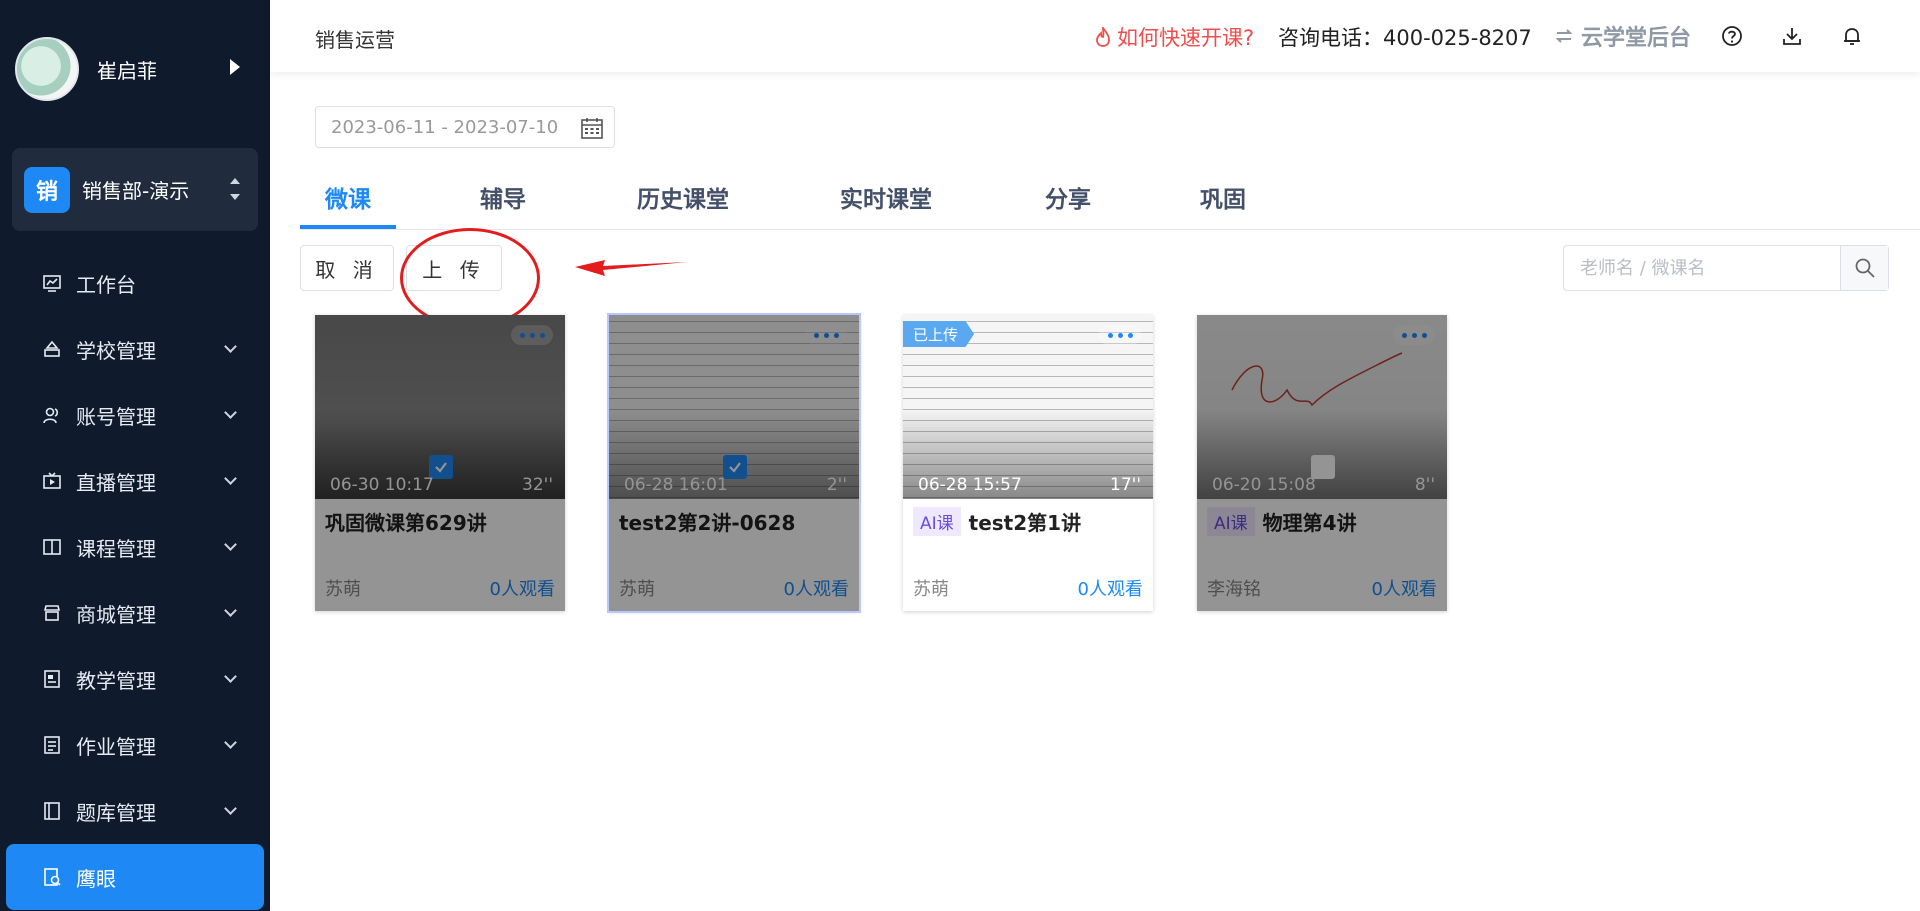  I want to click on course-card: 06-28 16:01 2'' test2第2讲-0628 苏萌 0人观看, so click(734, 463).